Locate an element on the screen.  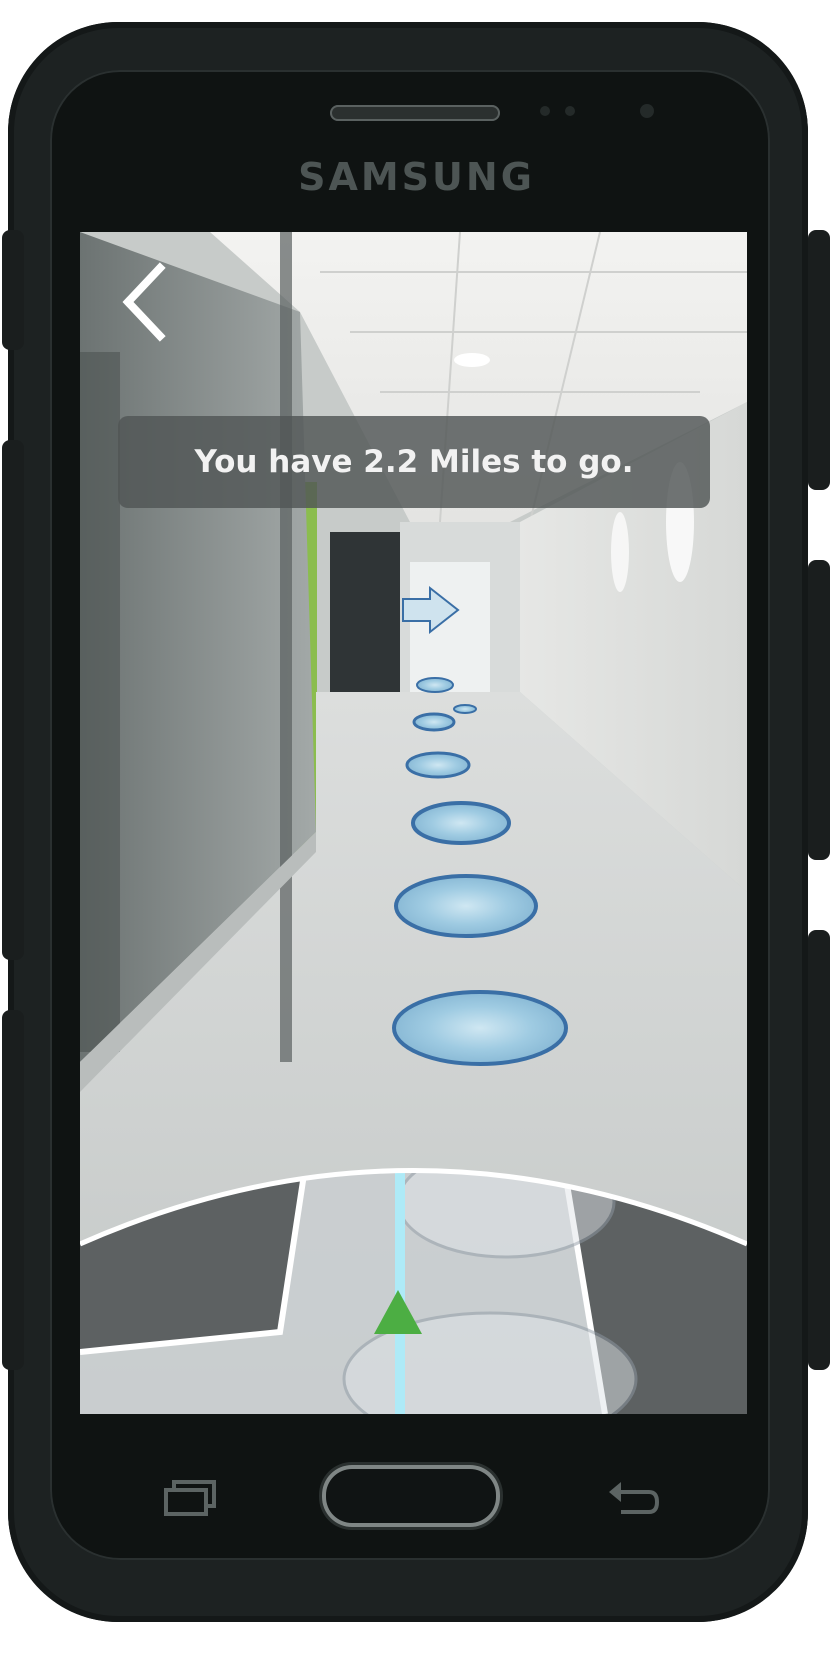
home-button is located at coordinates (411, 1496).